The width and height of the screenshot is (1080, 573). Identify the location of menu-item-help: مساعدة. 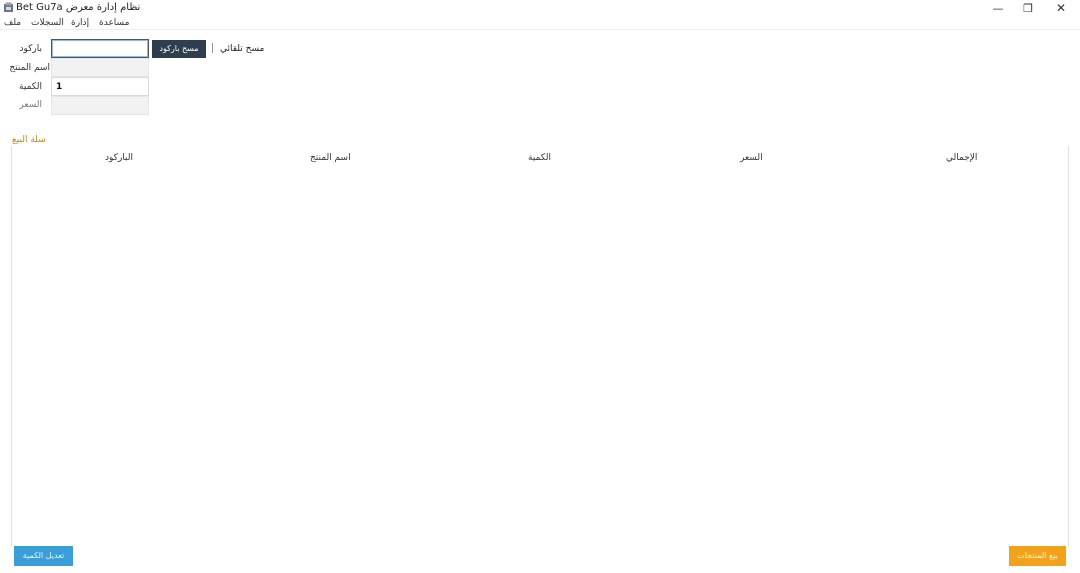
(114, 23).